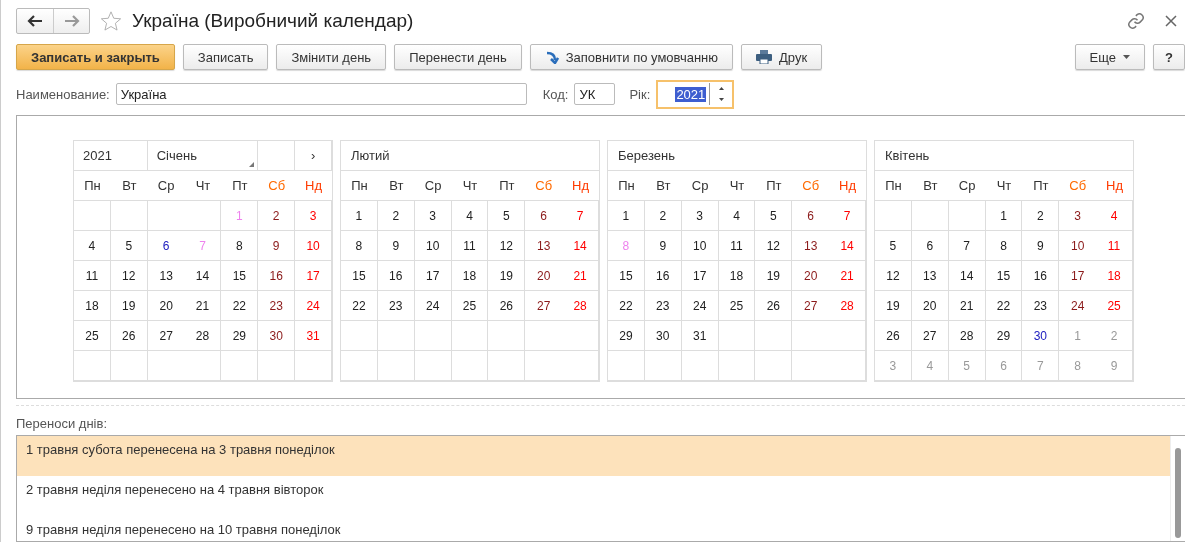 The image size is (1185, 542). What do you see at coordinates (1110, 57) in the screenshot?
I see `more-button: Еще` at bounding box center [1110, 57].